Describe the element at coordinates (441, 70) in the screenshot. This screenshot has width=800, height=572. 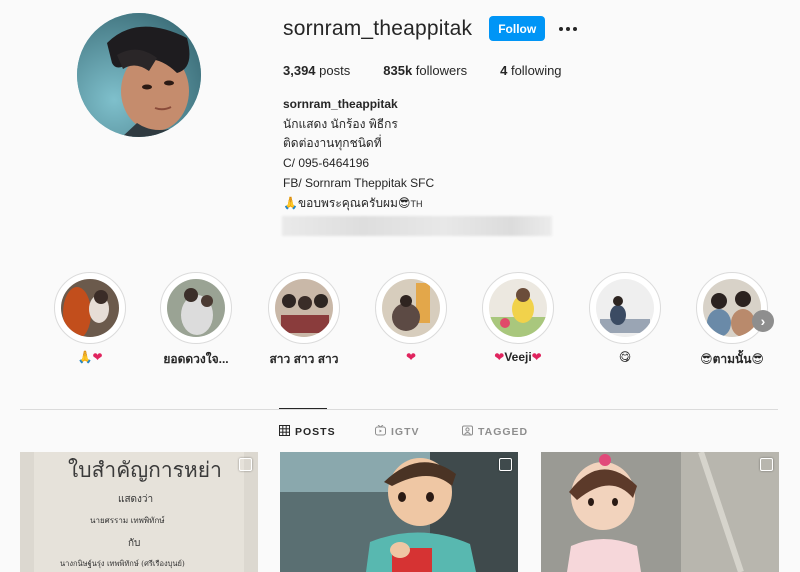
I see `followers-label: followers` at that location.